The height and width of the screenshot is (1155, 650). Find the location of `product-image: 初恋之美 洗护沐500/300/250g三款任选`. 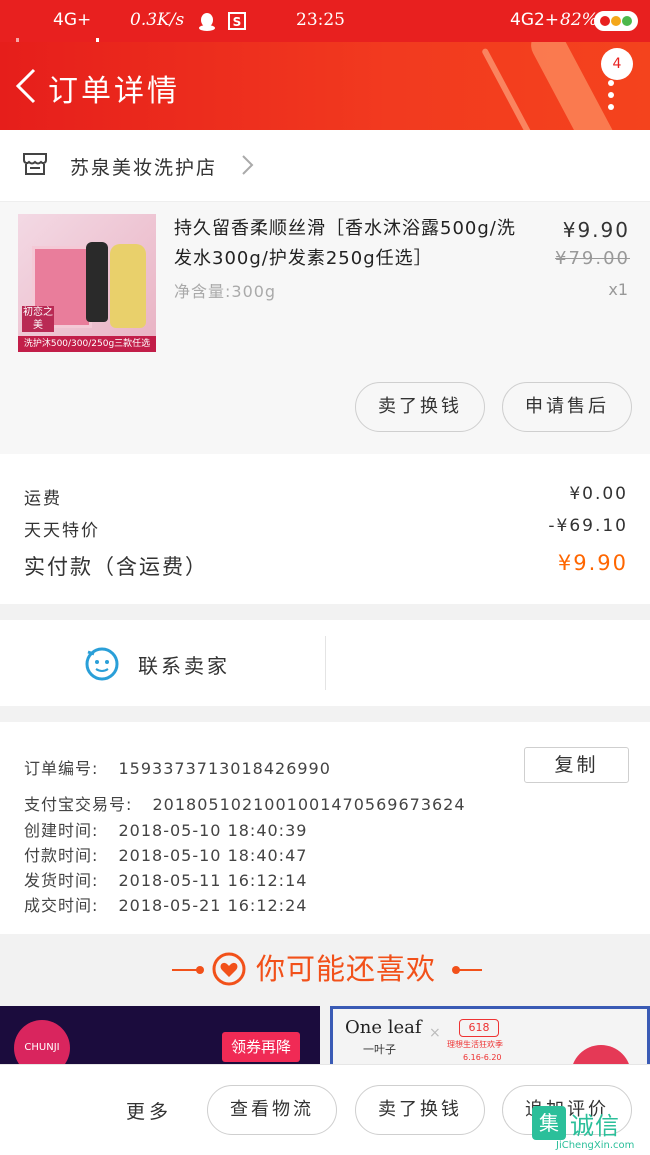

product-image: 初恋之美 洗护沐500/300/250g三款任选 is located at coordinates (87, 283).